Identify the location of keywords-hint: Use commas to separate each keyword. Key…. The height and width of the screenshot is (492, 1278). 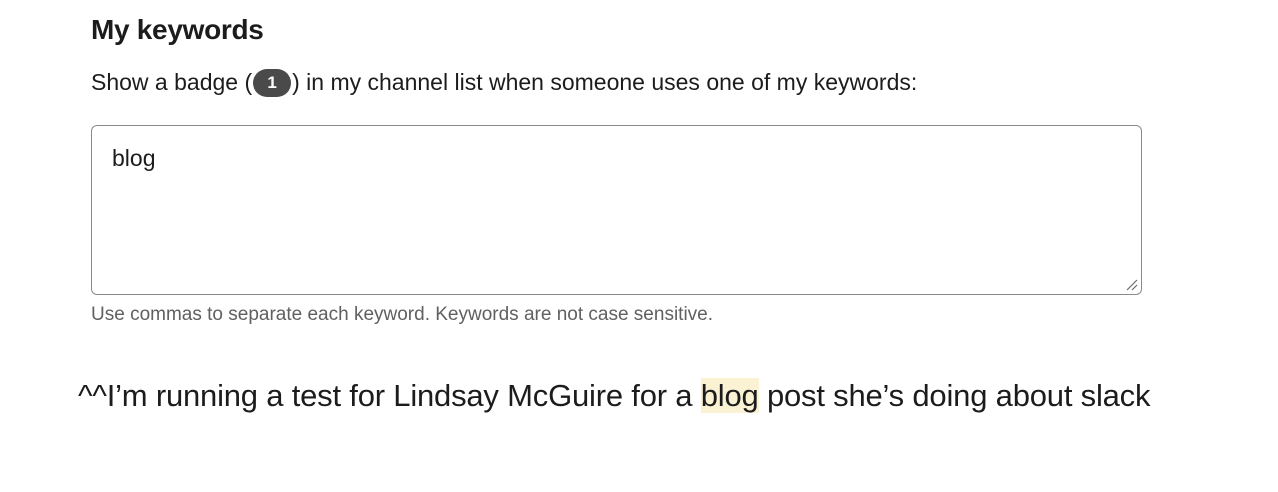
(402, 314).